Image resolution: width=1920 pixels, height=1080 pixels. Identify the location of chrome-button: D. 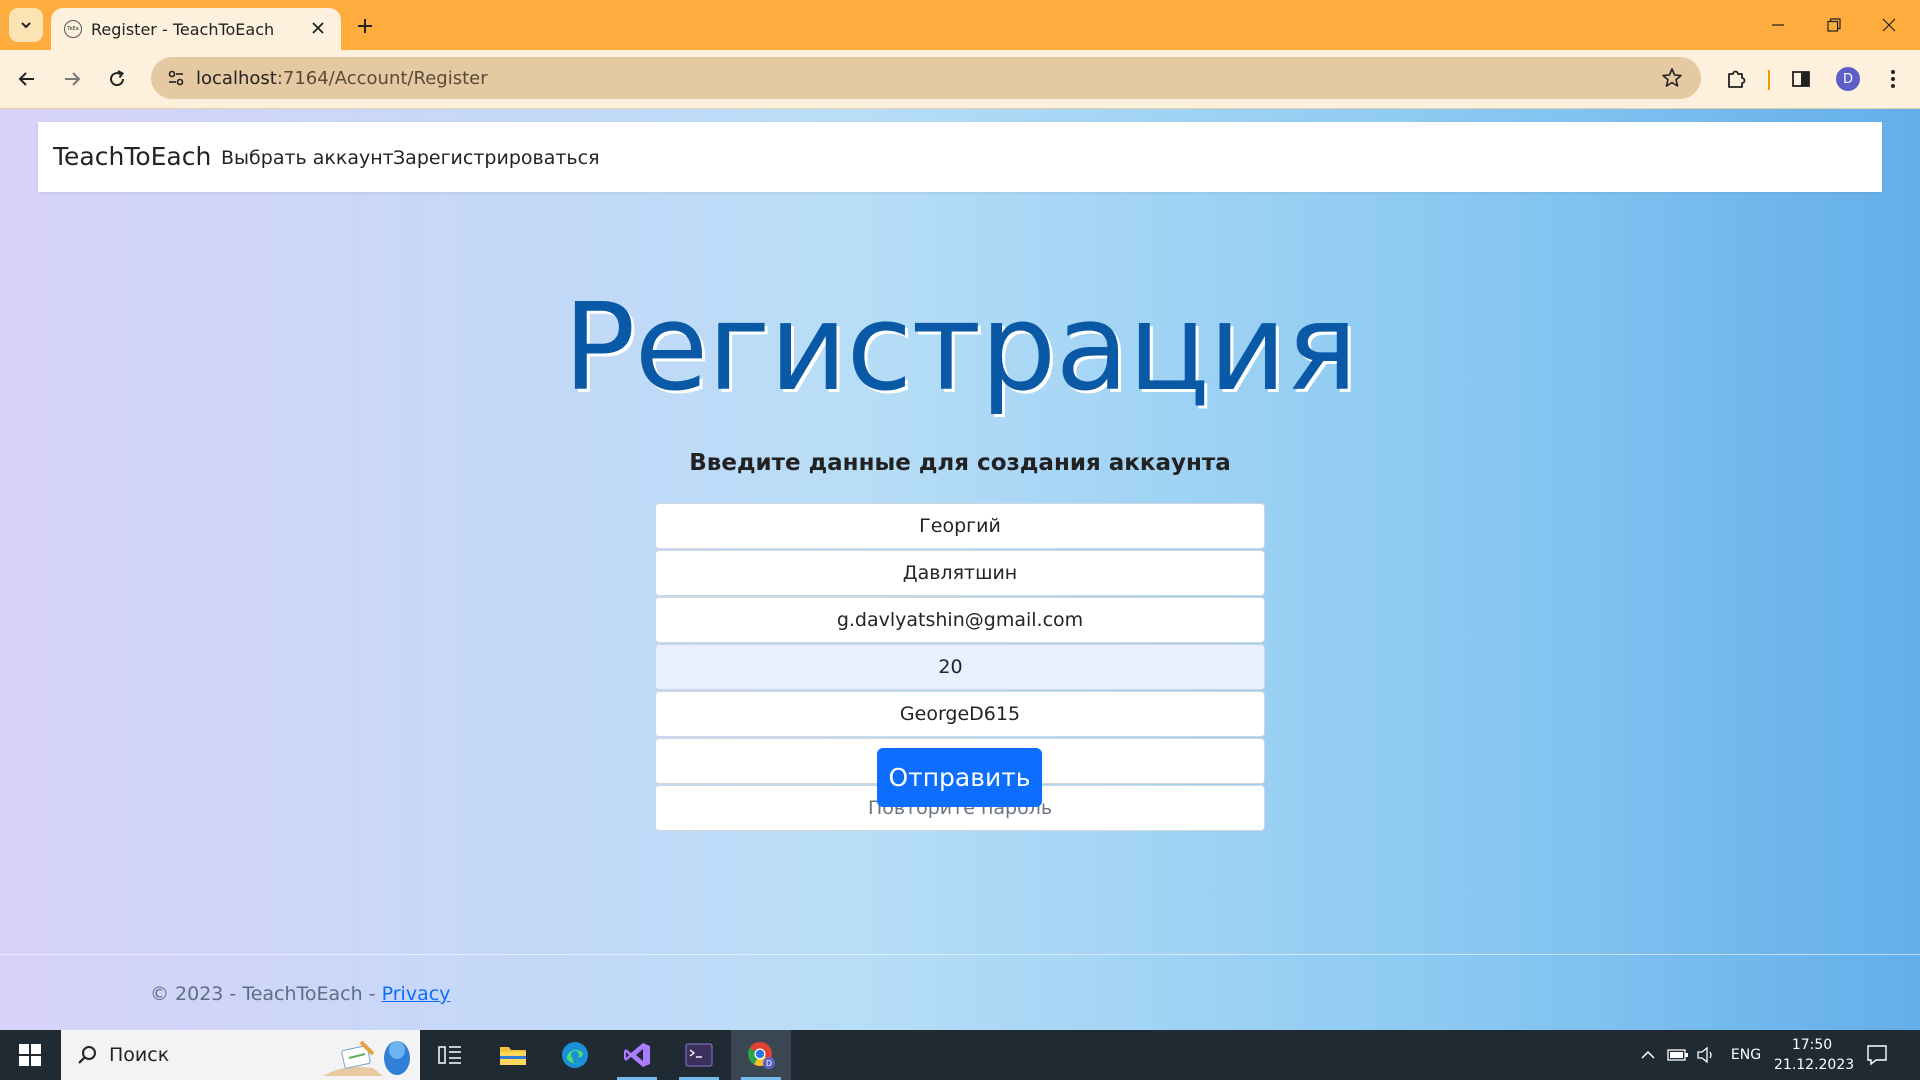
(761, 1055).